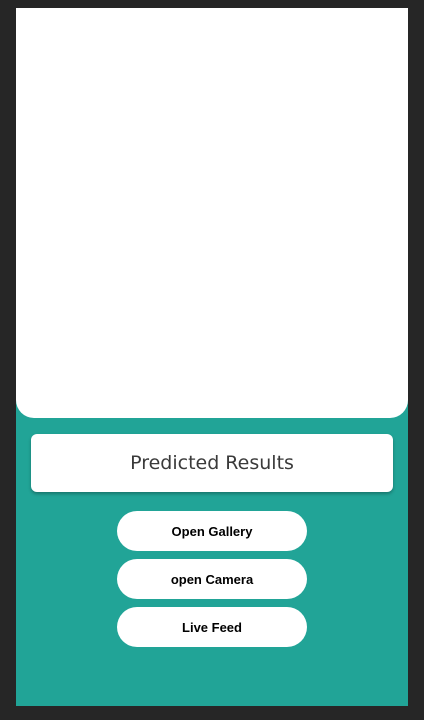 The image size is (424, 720). Describe the element at coordinates (212, 579) in the screenshot. I see `open-camera-button: open Camera` at that location.